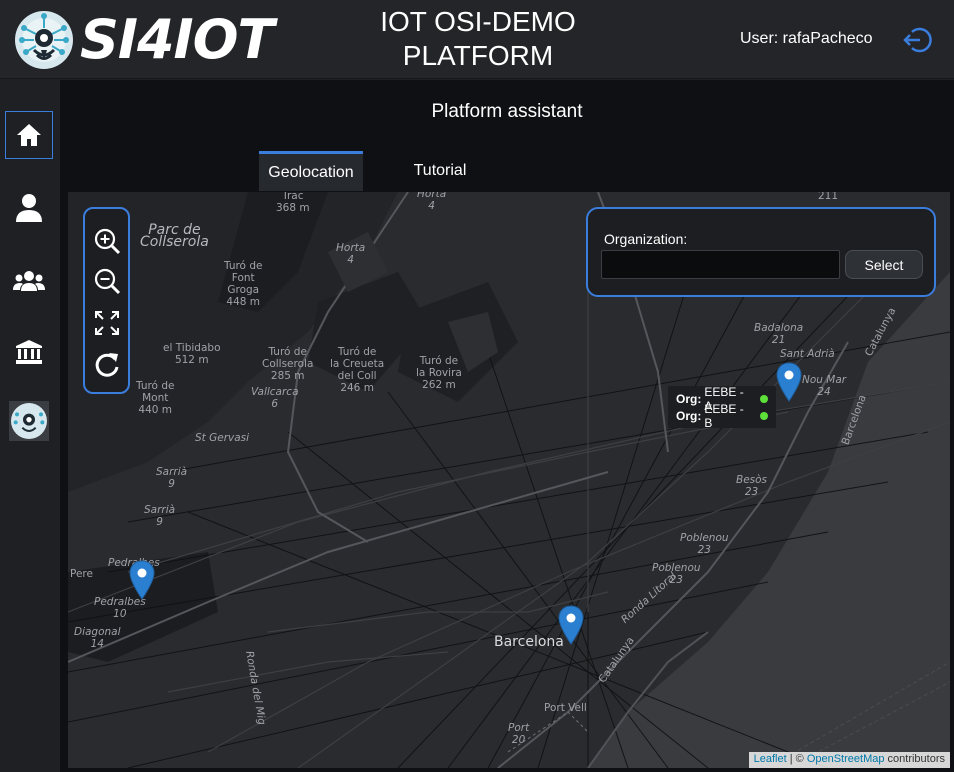 This screenshot has width=954, height=772. I want to click on page-title: Platform assistant, so click(507, 111).